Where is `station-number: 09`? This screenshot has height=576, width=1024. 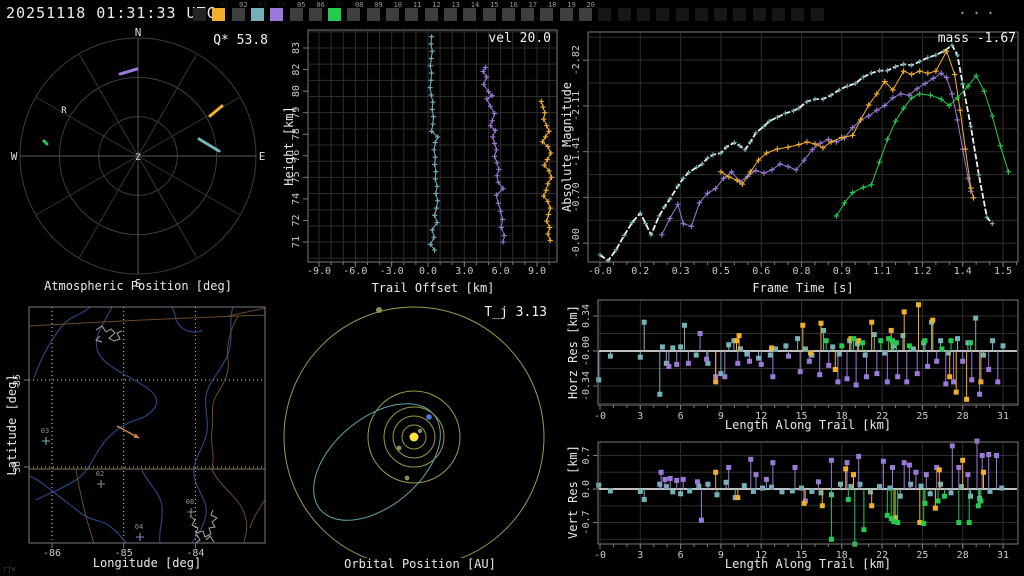
station-number: 09 is located at coordinates (378, 5).